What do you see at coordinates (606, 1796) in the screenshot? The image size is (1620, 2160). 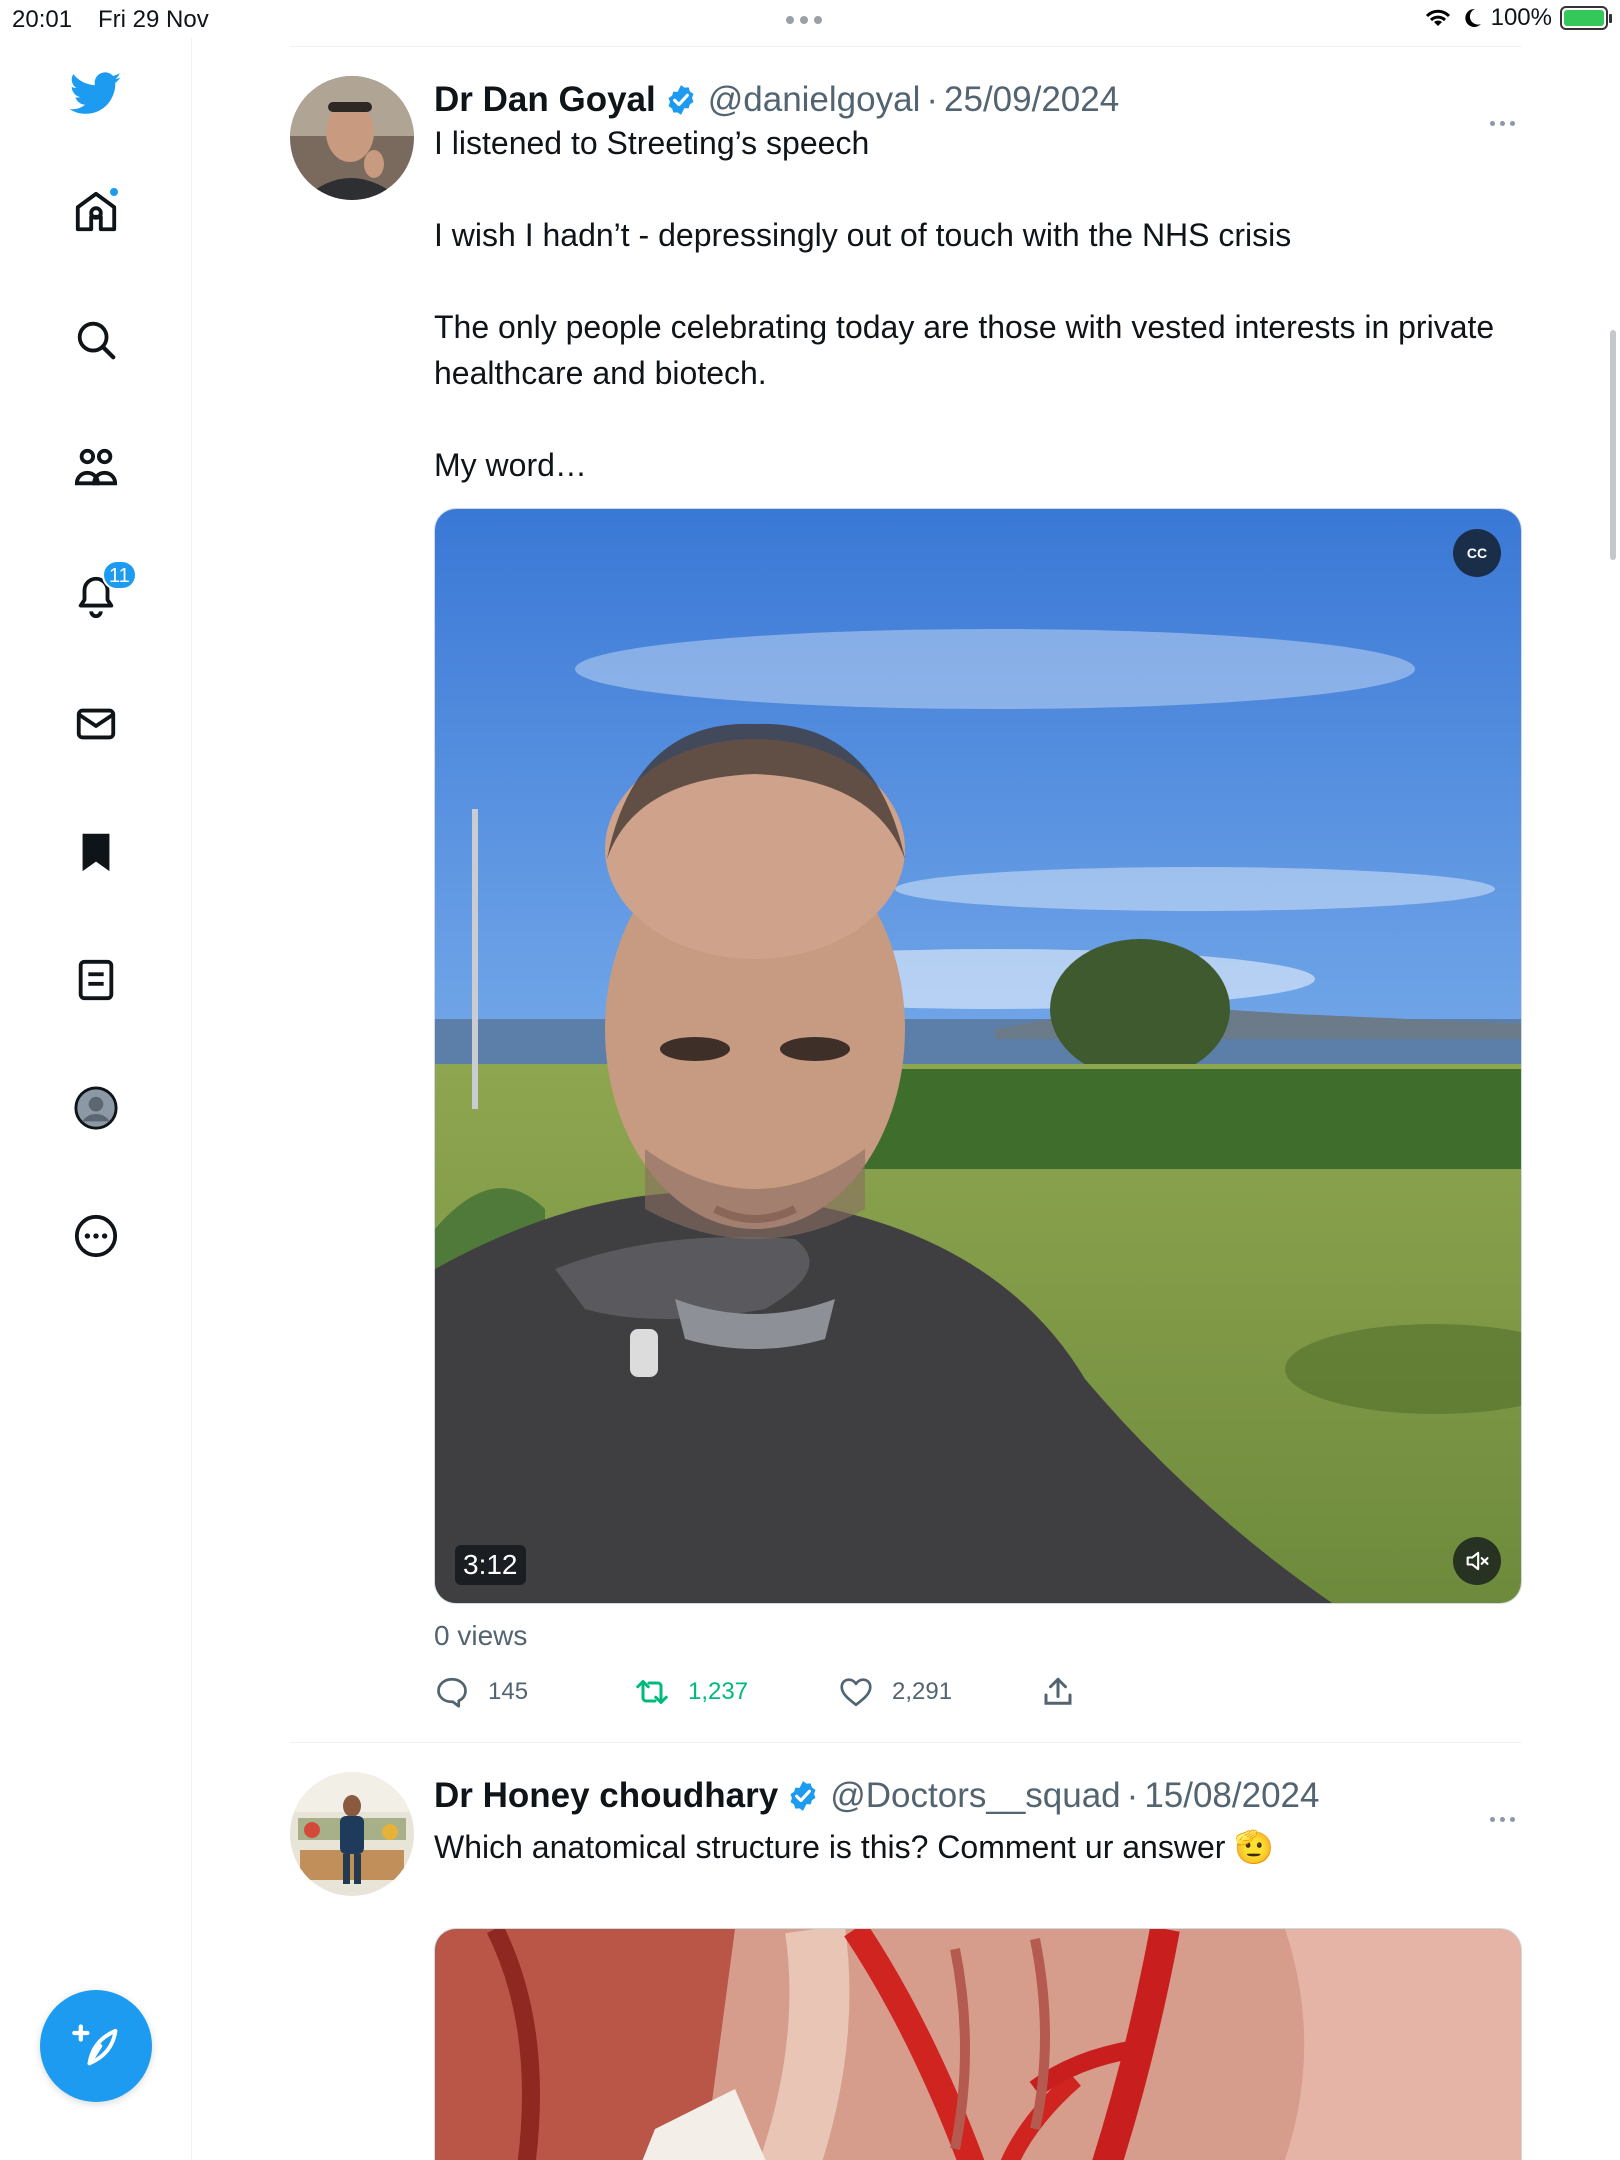 I see `author-name: Dr Honey choudhary` at bounding box center [606, 1796].